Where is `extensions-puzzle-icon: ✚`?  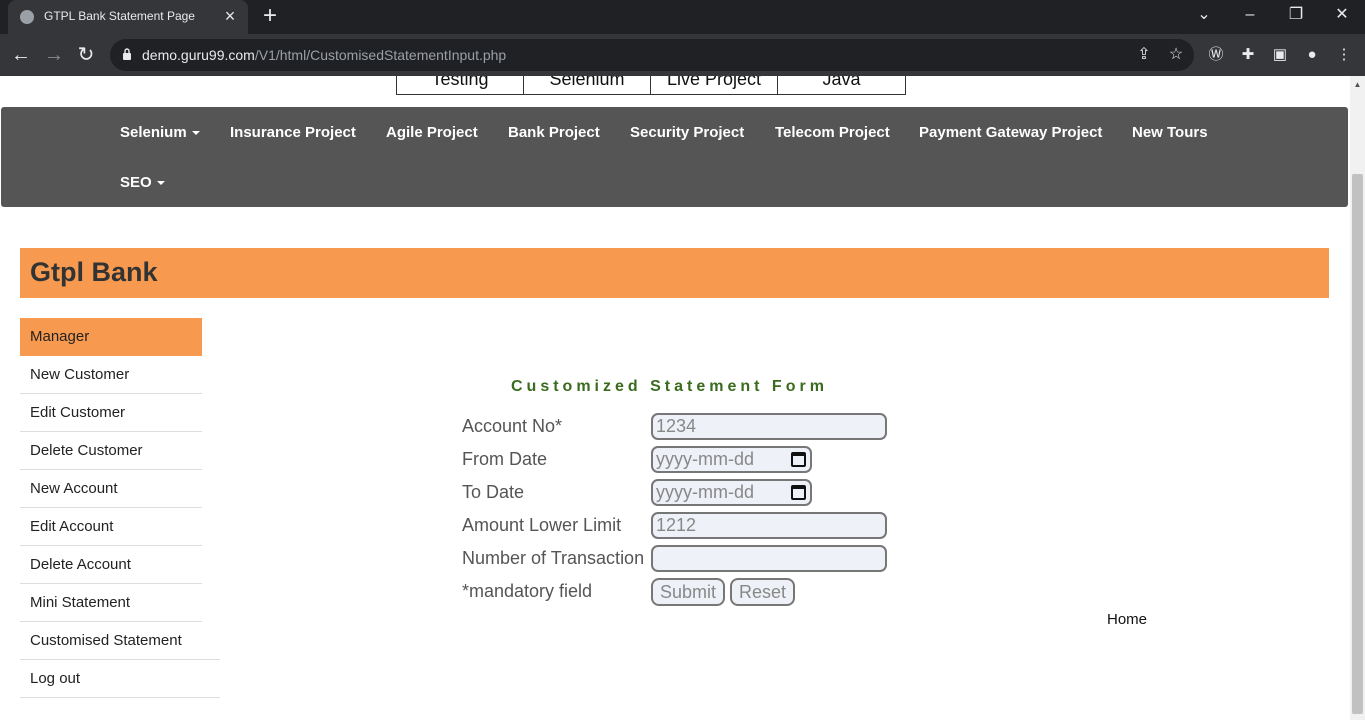
extensions-puzzle-icon: ✚ is located at coordinates (1248, 55).